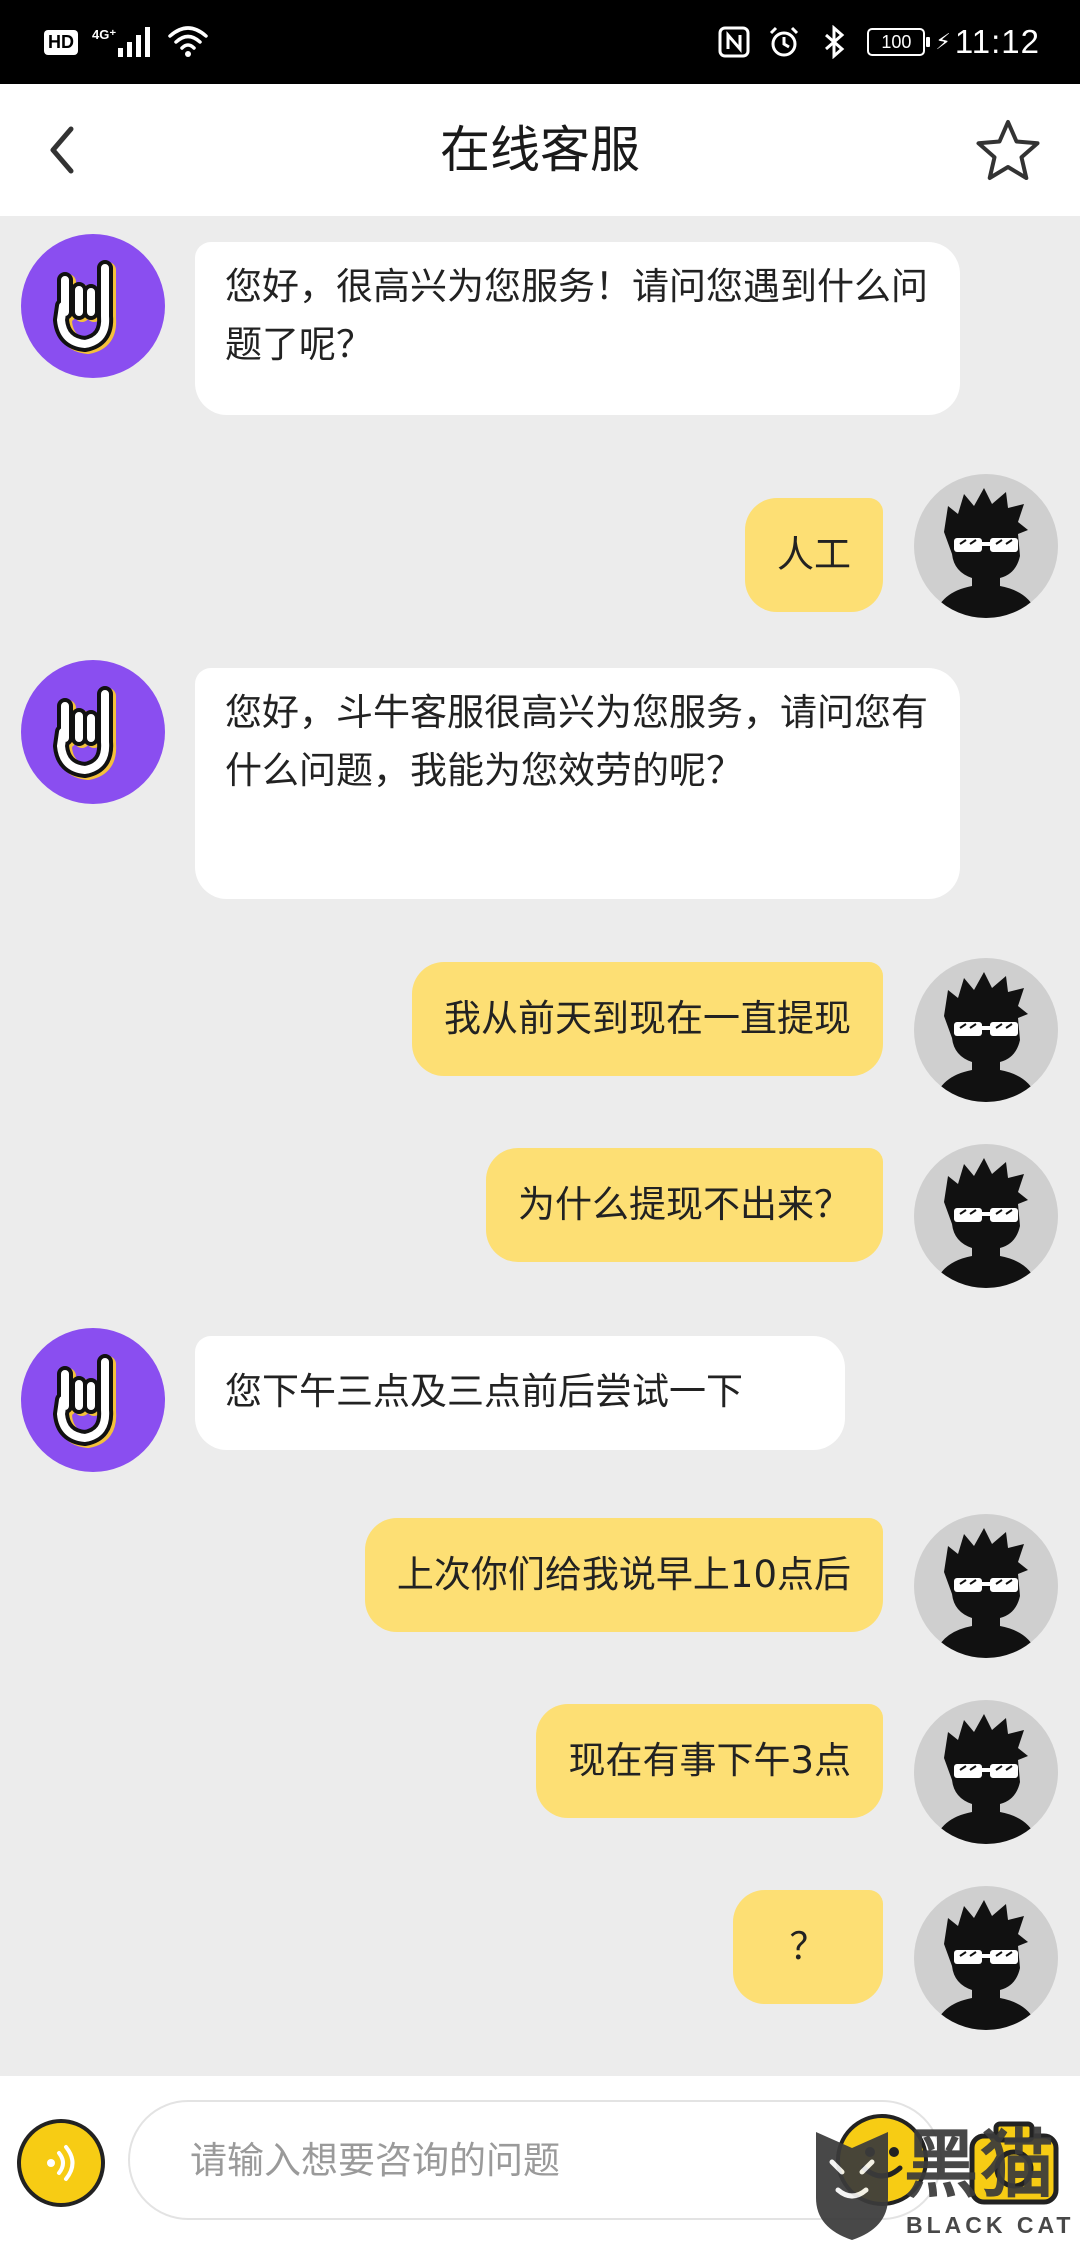  I want to click on agent-message-bubble: 您好，很高兴为您服务！请问您遇到什么问题了呢？, so click(577, 328).